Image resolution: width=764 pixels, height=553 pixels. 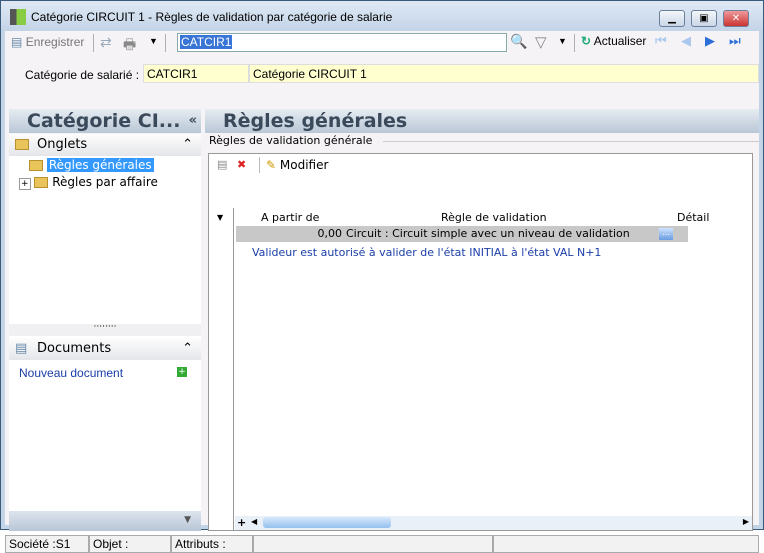 I want to click on document-icon: ▤, so click(x=21, y=348).